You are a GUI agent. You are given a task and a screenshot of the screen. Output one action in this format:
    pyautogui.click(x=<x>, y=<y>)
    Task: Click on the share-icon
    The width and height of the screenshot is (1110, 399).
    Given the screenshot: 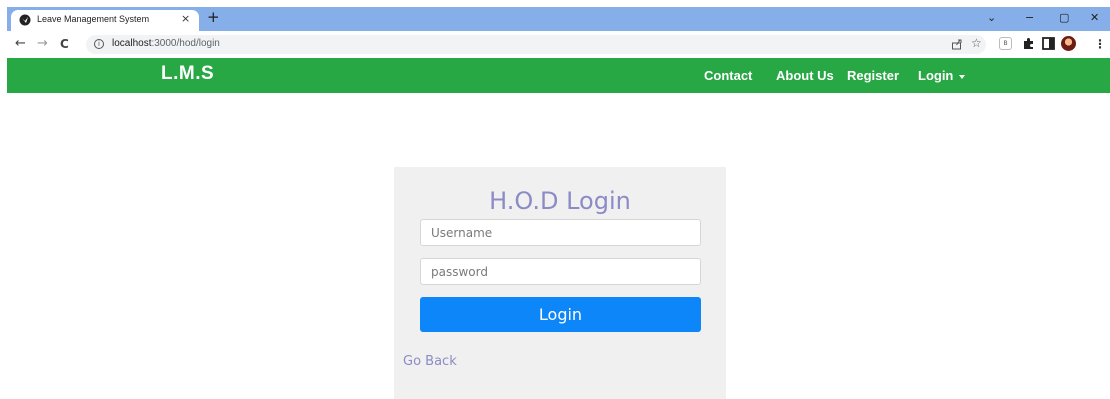 What is the action you would take?
    pyautogui.click(x=957, y=44)
    